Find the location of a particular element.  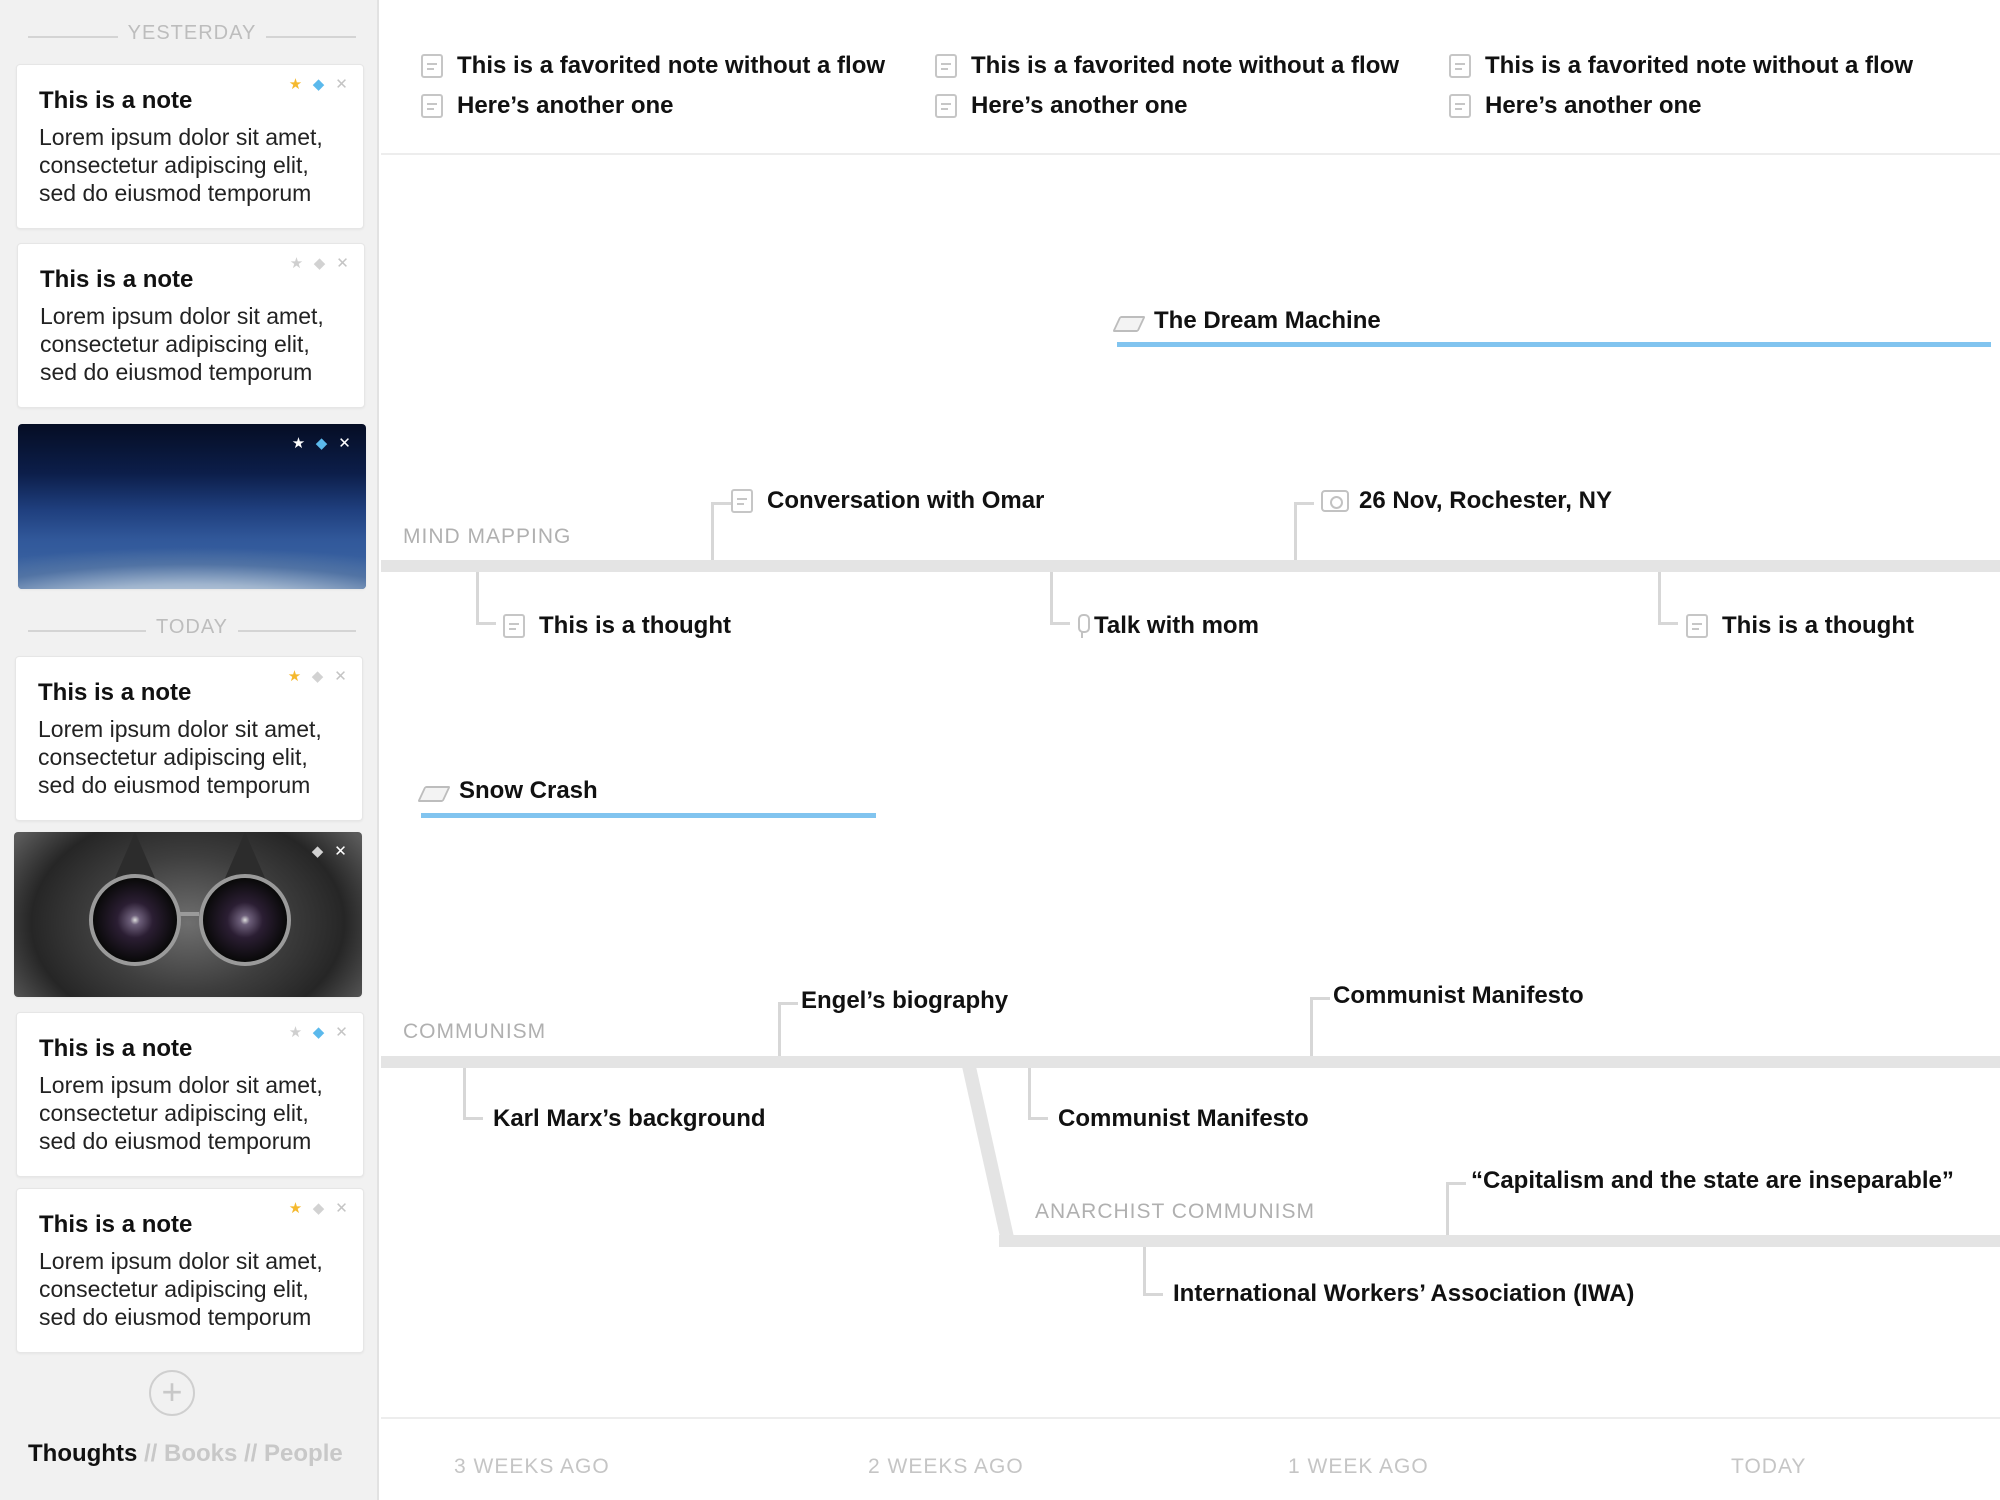

tab-books: // Books is located at coordinates (190, 1453).